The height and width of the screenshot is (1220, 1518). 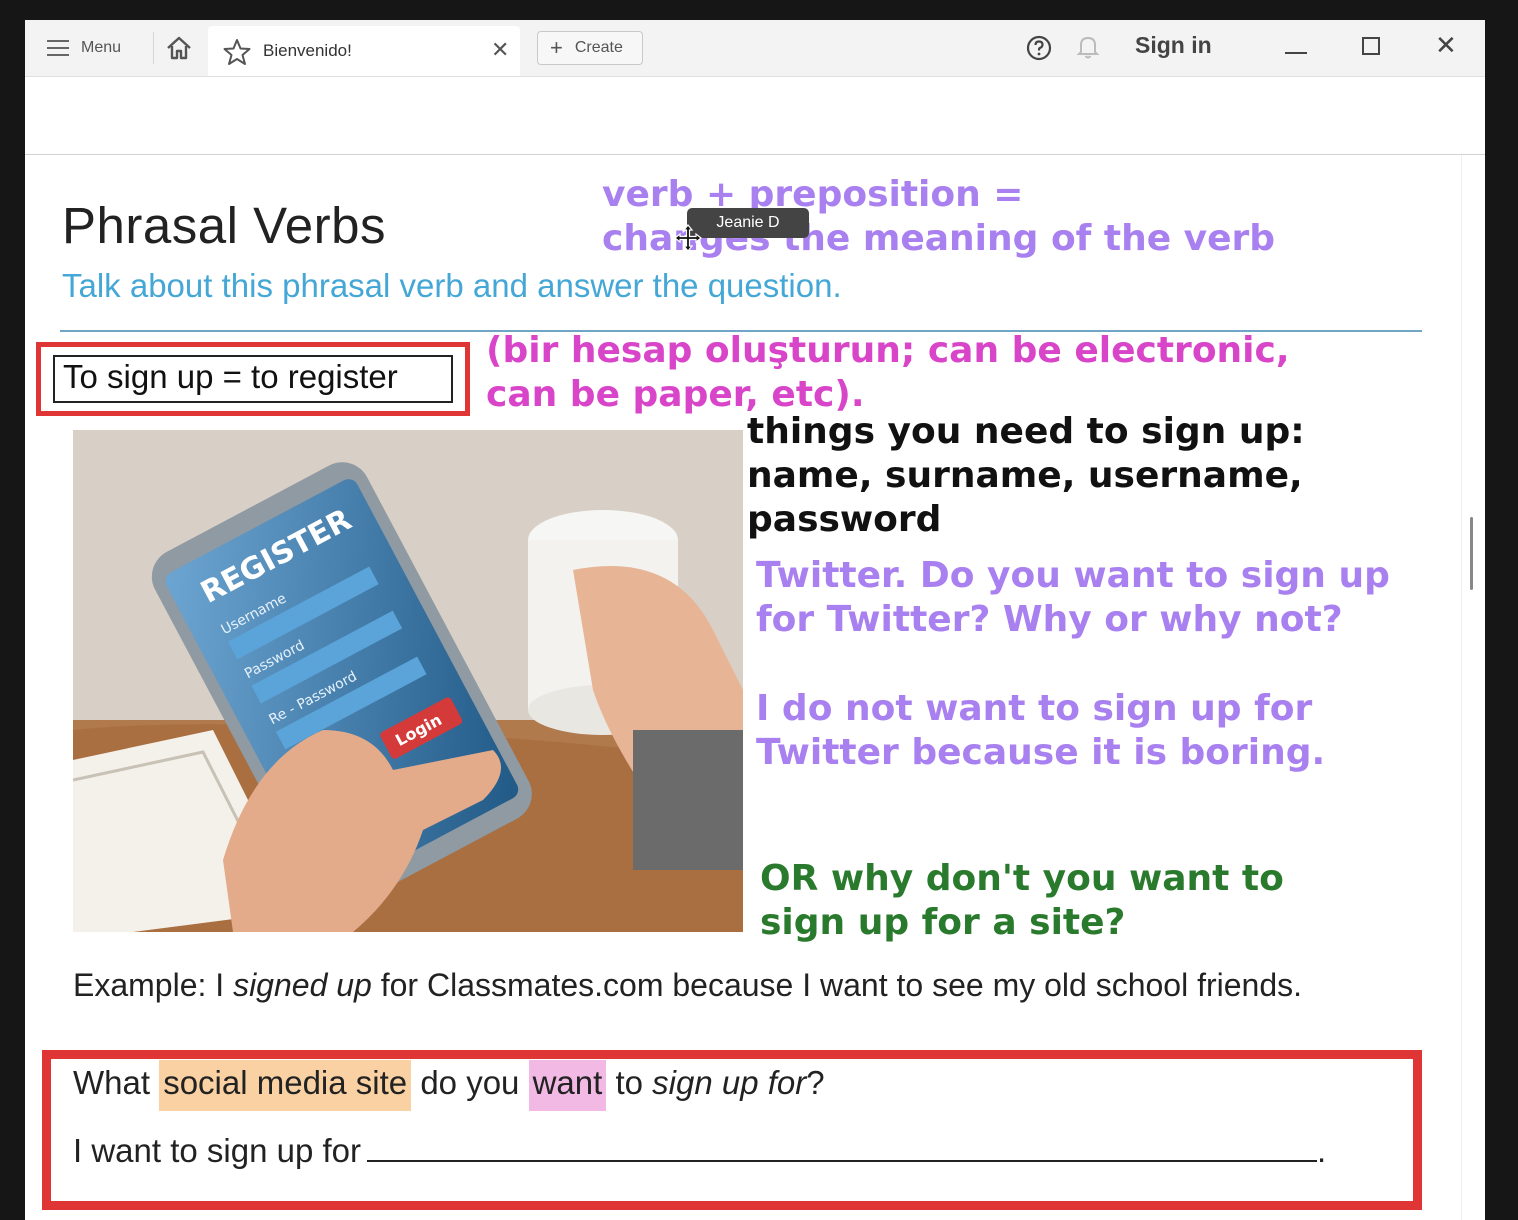 What do you see at coordinates (285, 1085) in the screenshot?
I see `highlight-social-media-site: social media site` at bounding box center [285, 1085].